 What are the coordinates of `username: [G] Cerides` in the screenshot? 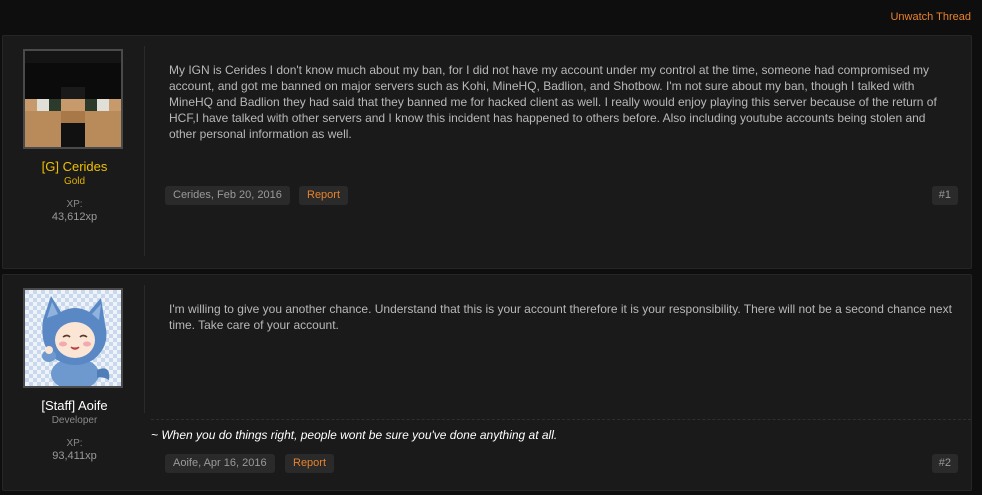 It's located at (74, 166).